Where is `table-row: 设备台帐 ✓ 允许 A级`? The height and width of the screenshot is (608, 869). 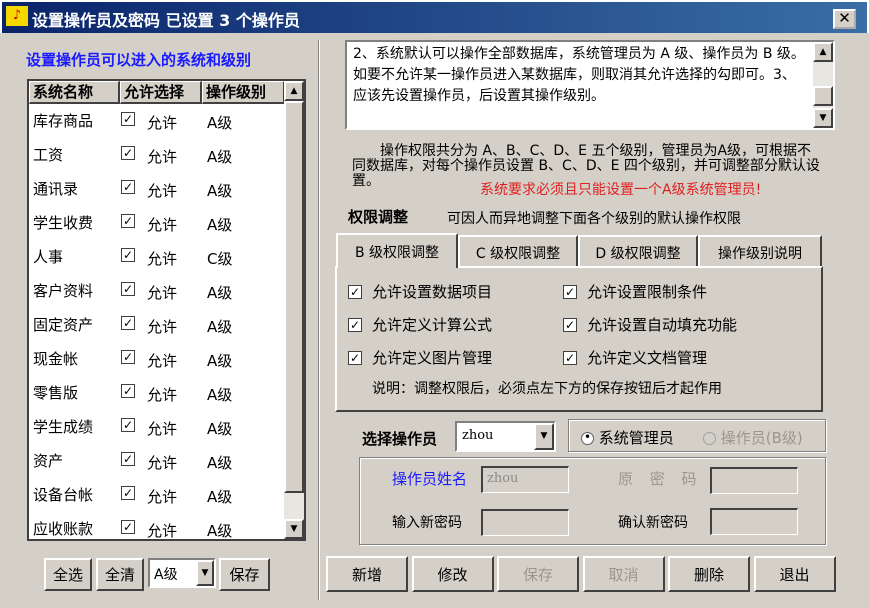 table-row: 设备台帐 ✓ 允许 A级 is located at coordinates (157, 495).